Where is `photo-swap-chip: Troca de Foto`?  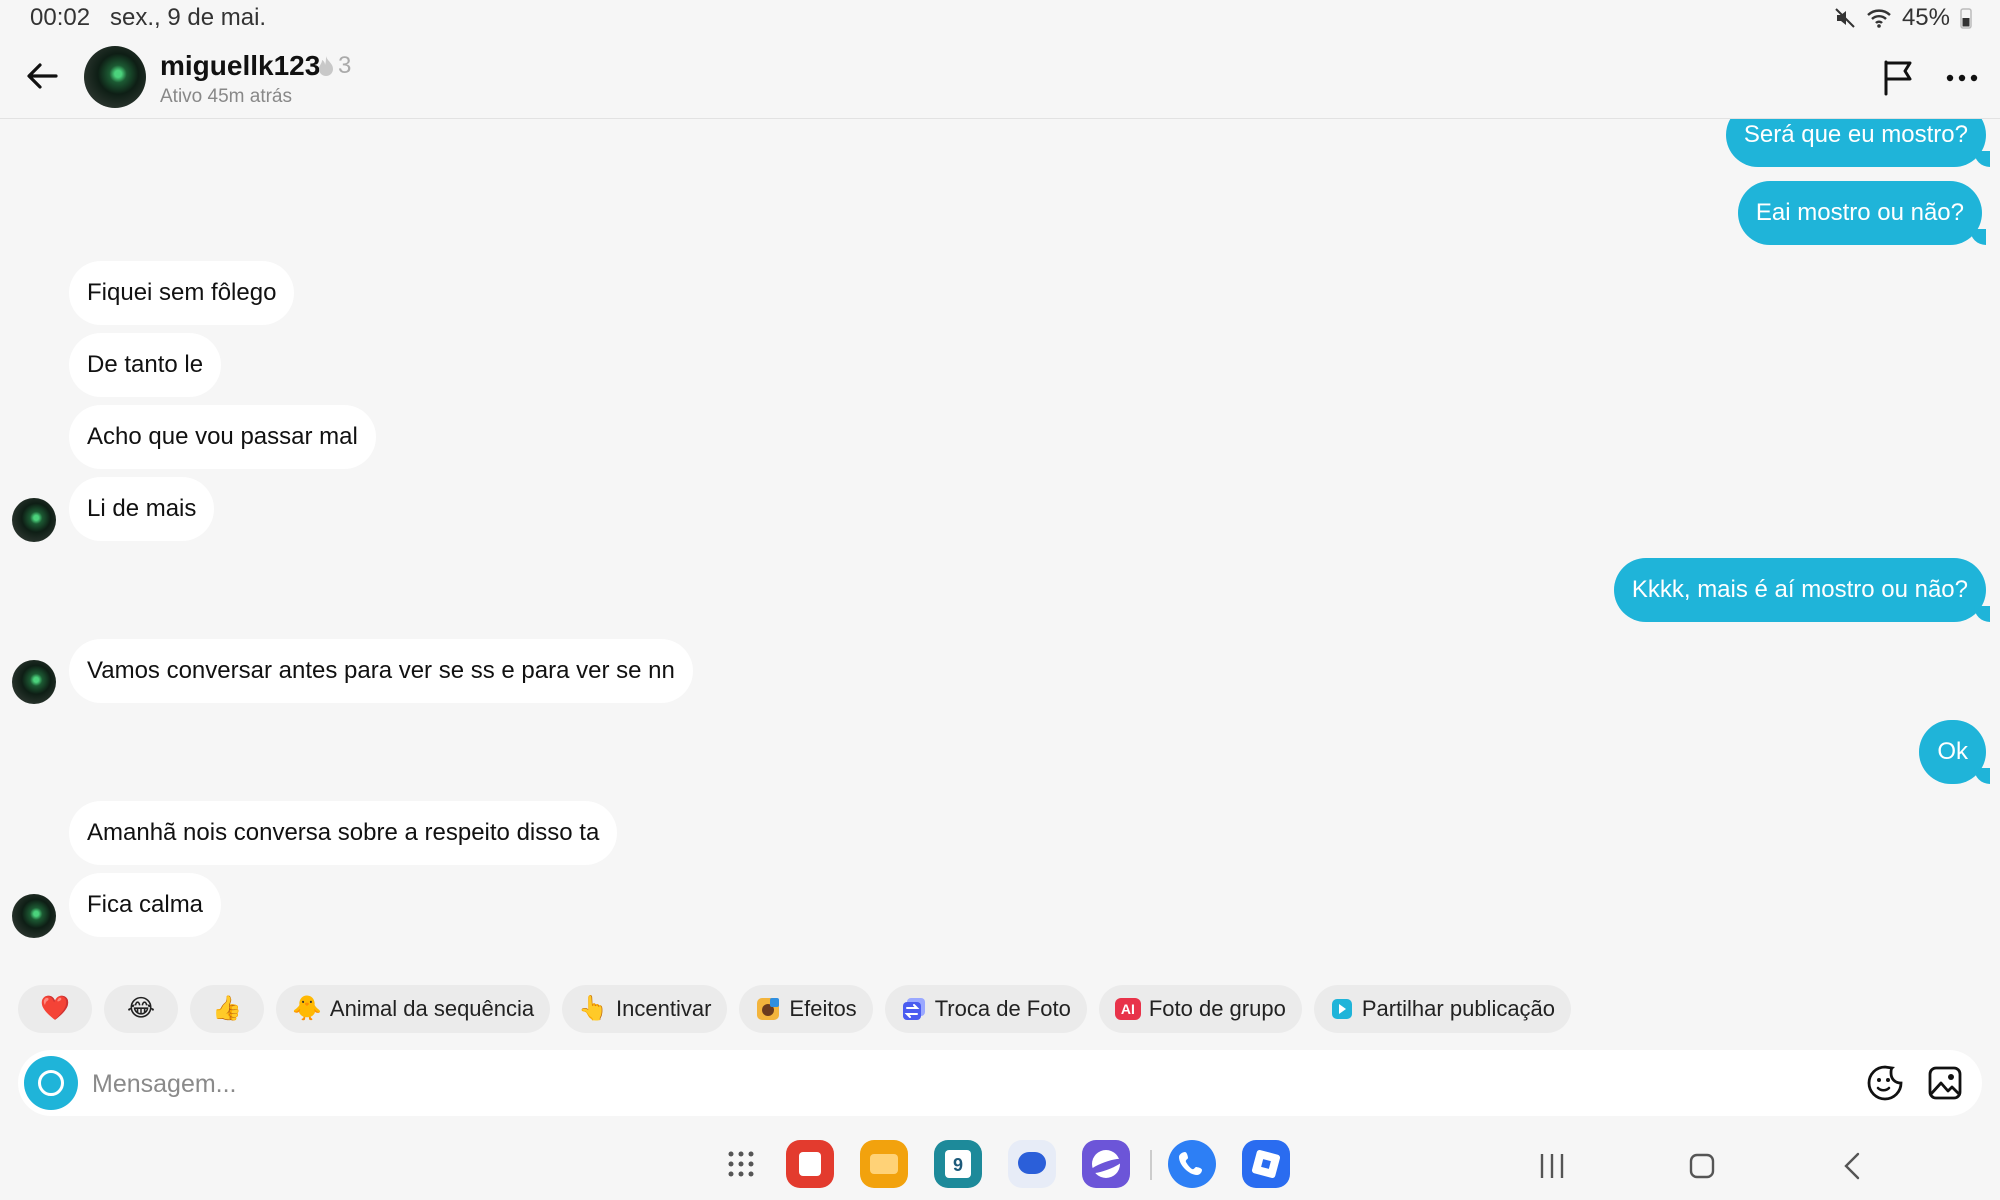
photo-swap-chip: Troca de Foto is located at coordinates (985, 1009).